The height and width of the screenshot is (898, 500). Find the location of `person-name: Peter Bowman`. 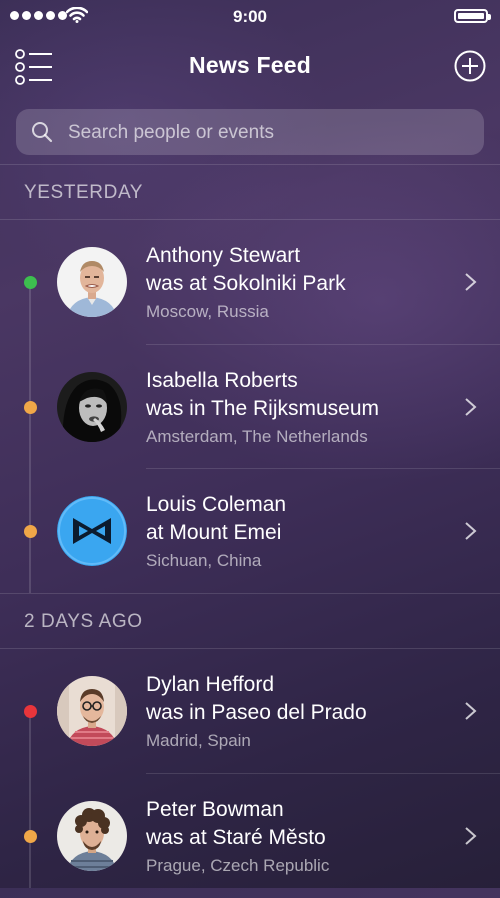

person-name: Peter Bowman is located at coordinates (215, 809).